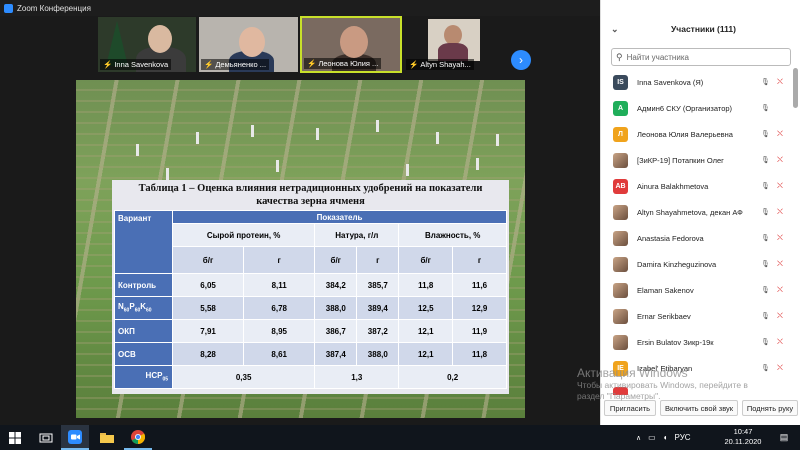 The image size is (800, 450). I want to click on table-header-indicator: Показатель, so click(339, 217).